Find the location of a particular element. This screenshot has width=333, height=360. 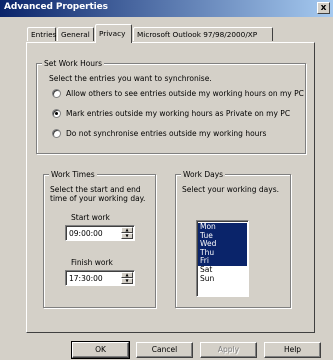

finish-work-label: Finish work is located at coordinates (92, 262).